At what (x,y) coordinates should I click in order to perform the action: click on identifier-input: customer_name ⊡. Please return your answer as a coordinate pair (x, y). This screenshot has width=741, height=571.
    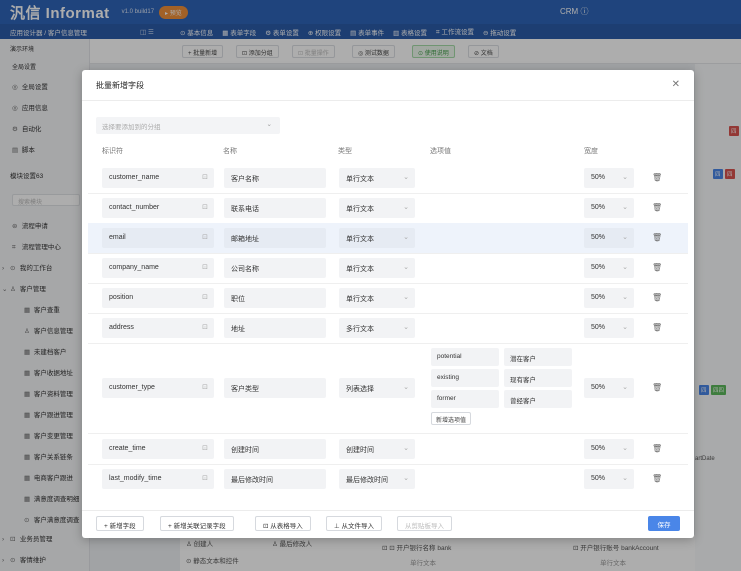
    Looking at the image, I should click on (158, 178).